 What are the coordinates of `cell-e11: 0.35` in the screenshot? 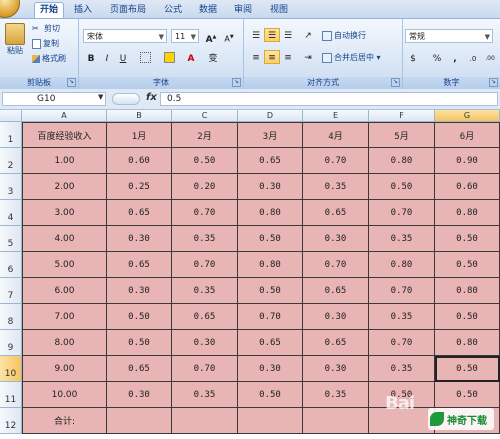 It's located at (336, 395).